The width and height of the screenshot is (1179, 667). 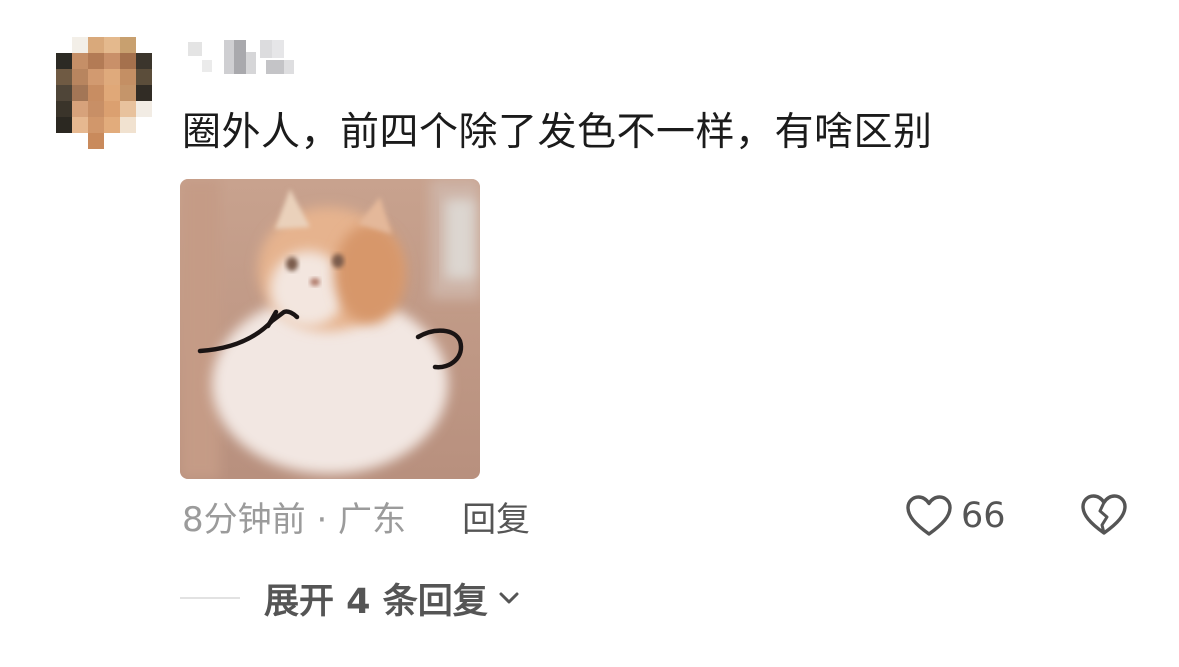 I want to click on reply-button: 回复, so click(x=496, y=516).